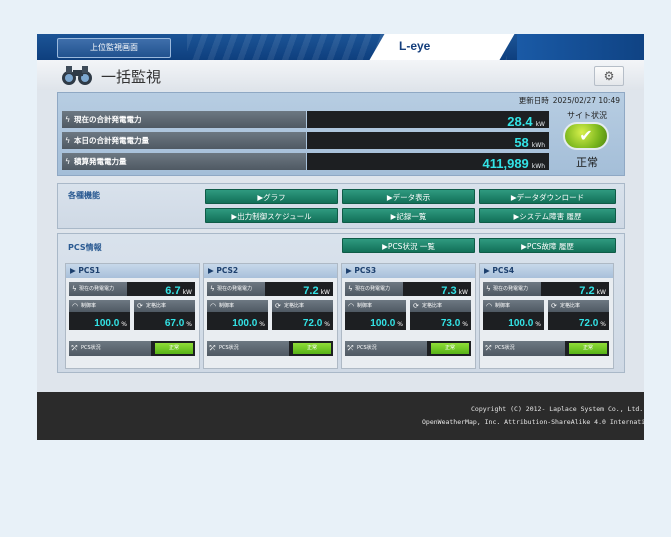 The image size is (671, 537). Describe the element at coordinates (132, 271) in the screenshot. I see `pcs-card-title: ▶ PCS1` at that location.